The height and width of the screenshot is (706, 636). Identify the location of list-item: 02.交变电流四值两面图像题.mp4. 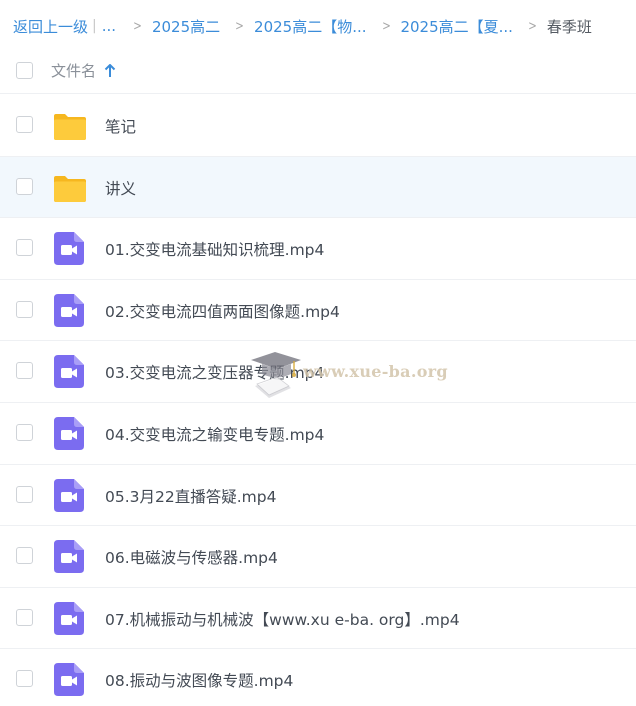
(318, 311).